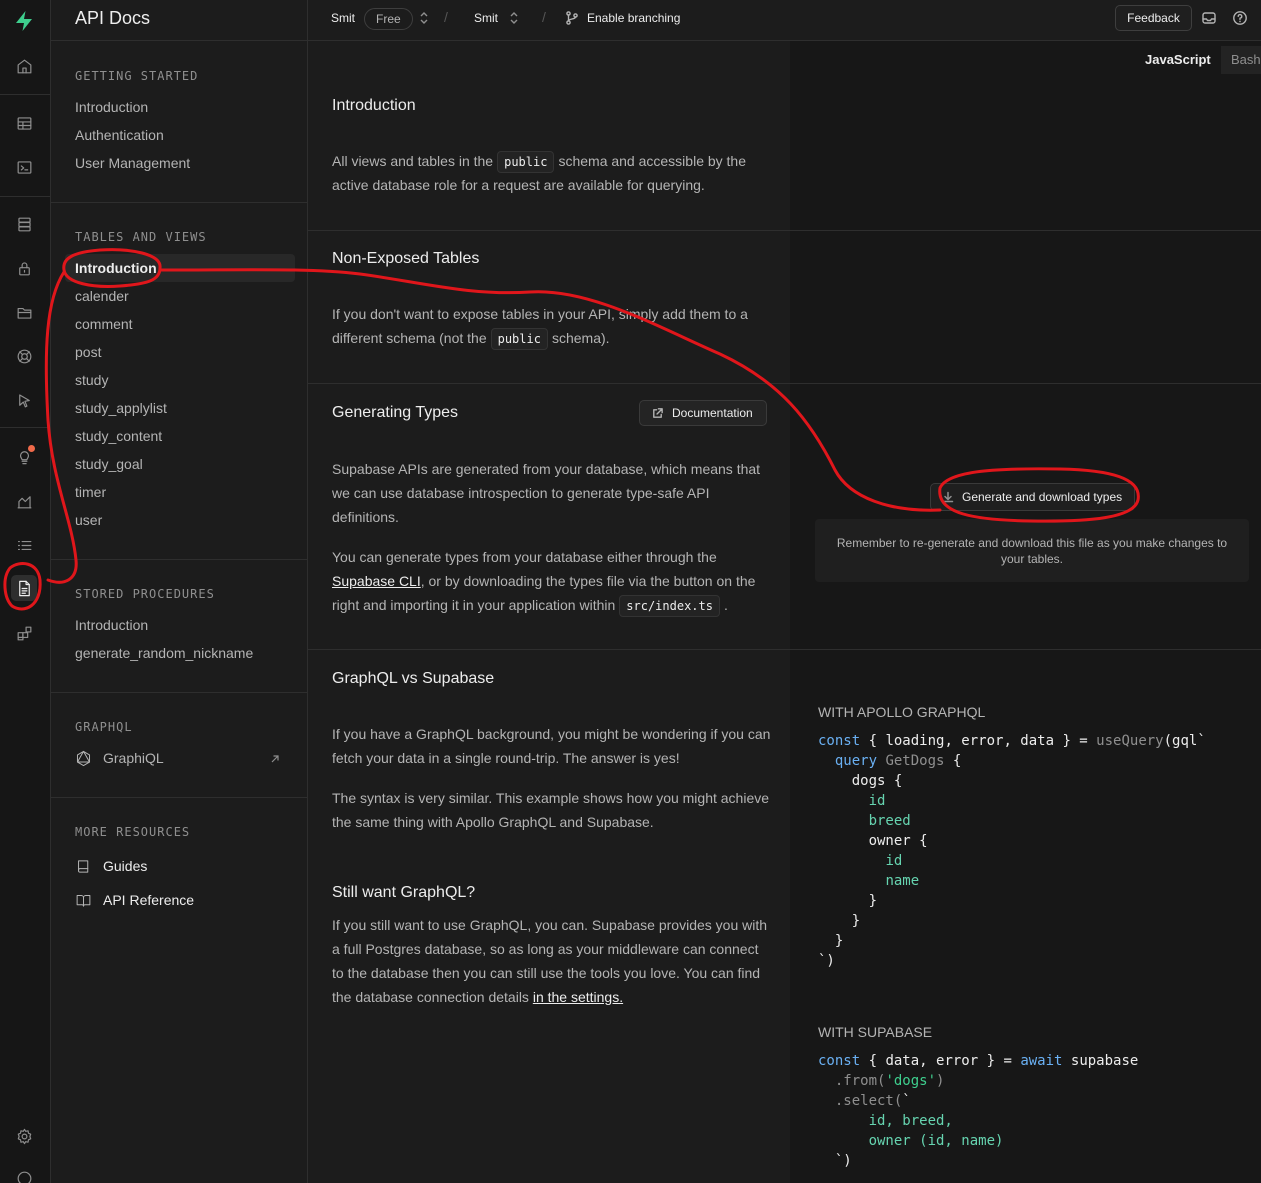 This screenshot has height=1183, width=1261. What do you see at coordinates (424, 18) in the screenshot?
I see `org-switch-chevrons-icon` at bounding box center [424, 18].